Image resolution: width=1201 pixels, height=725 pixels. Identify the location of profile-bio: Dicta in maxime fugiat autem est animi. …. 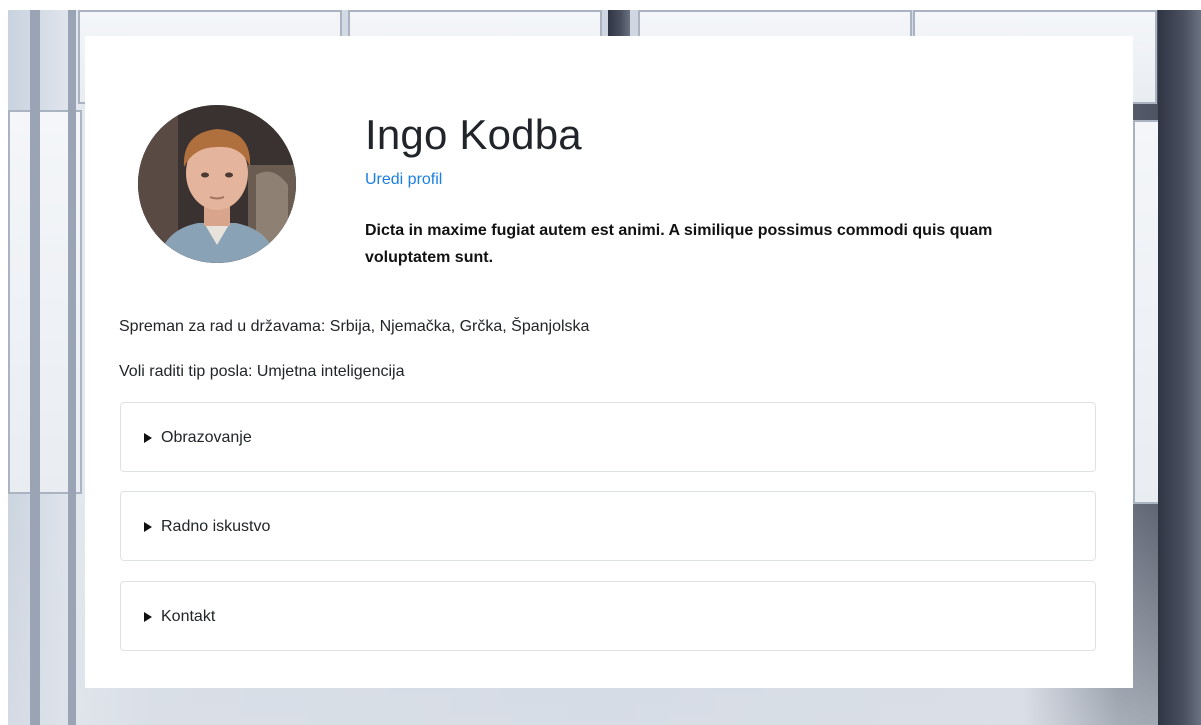
(679, 244).